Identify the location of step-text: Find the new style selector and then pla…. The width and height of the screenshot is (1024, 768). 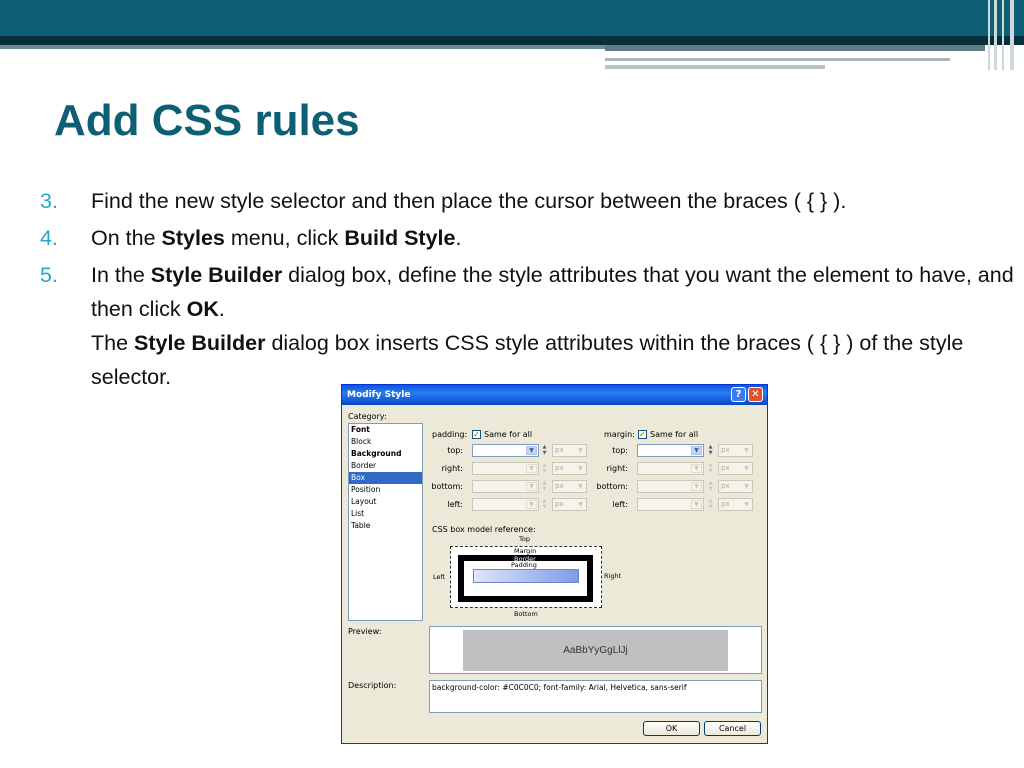
(469, 201).